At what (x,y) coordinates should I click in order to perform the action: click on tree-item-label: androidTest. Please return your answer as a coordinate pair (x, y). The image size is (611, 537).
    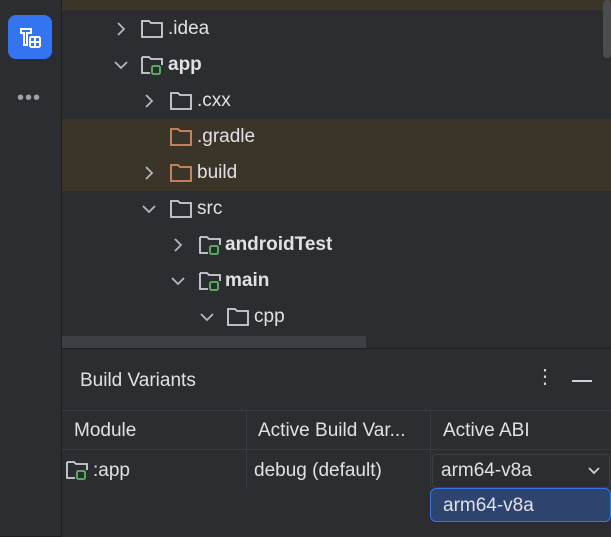
    Looking at the image, I should click on (279, 244).